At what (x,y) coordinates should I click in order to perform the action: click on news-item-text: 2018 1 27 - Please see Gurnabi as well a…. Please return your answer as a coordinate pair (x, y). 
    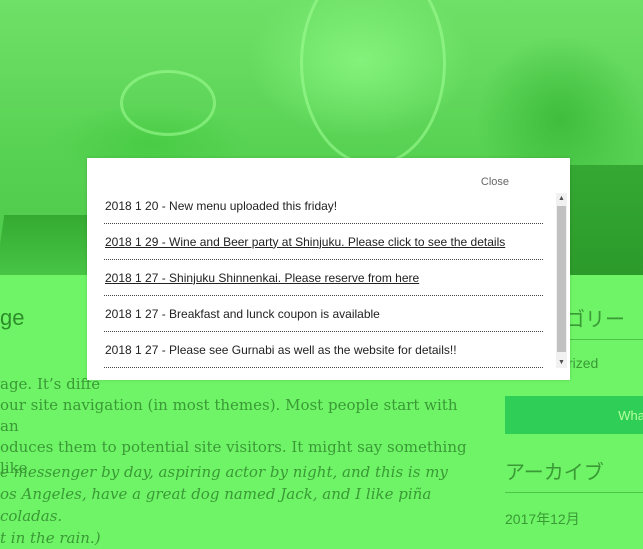
    Looking at the image, I should click on (281, 349).